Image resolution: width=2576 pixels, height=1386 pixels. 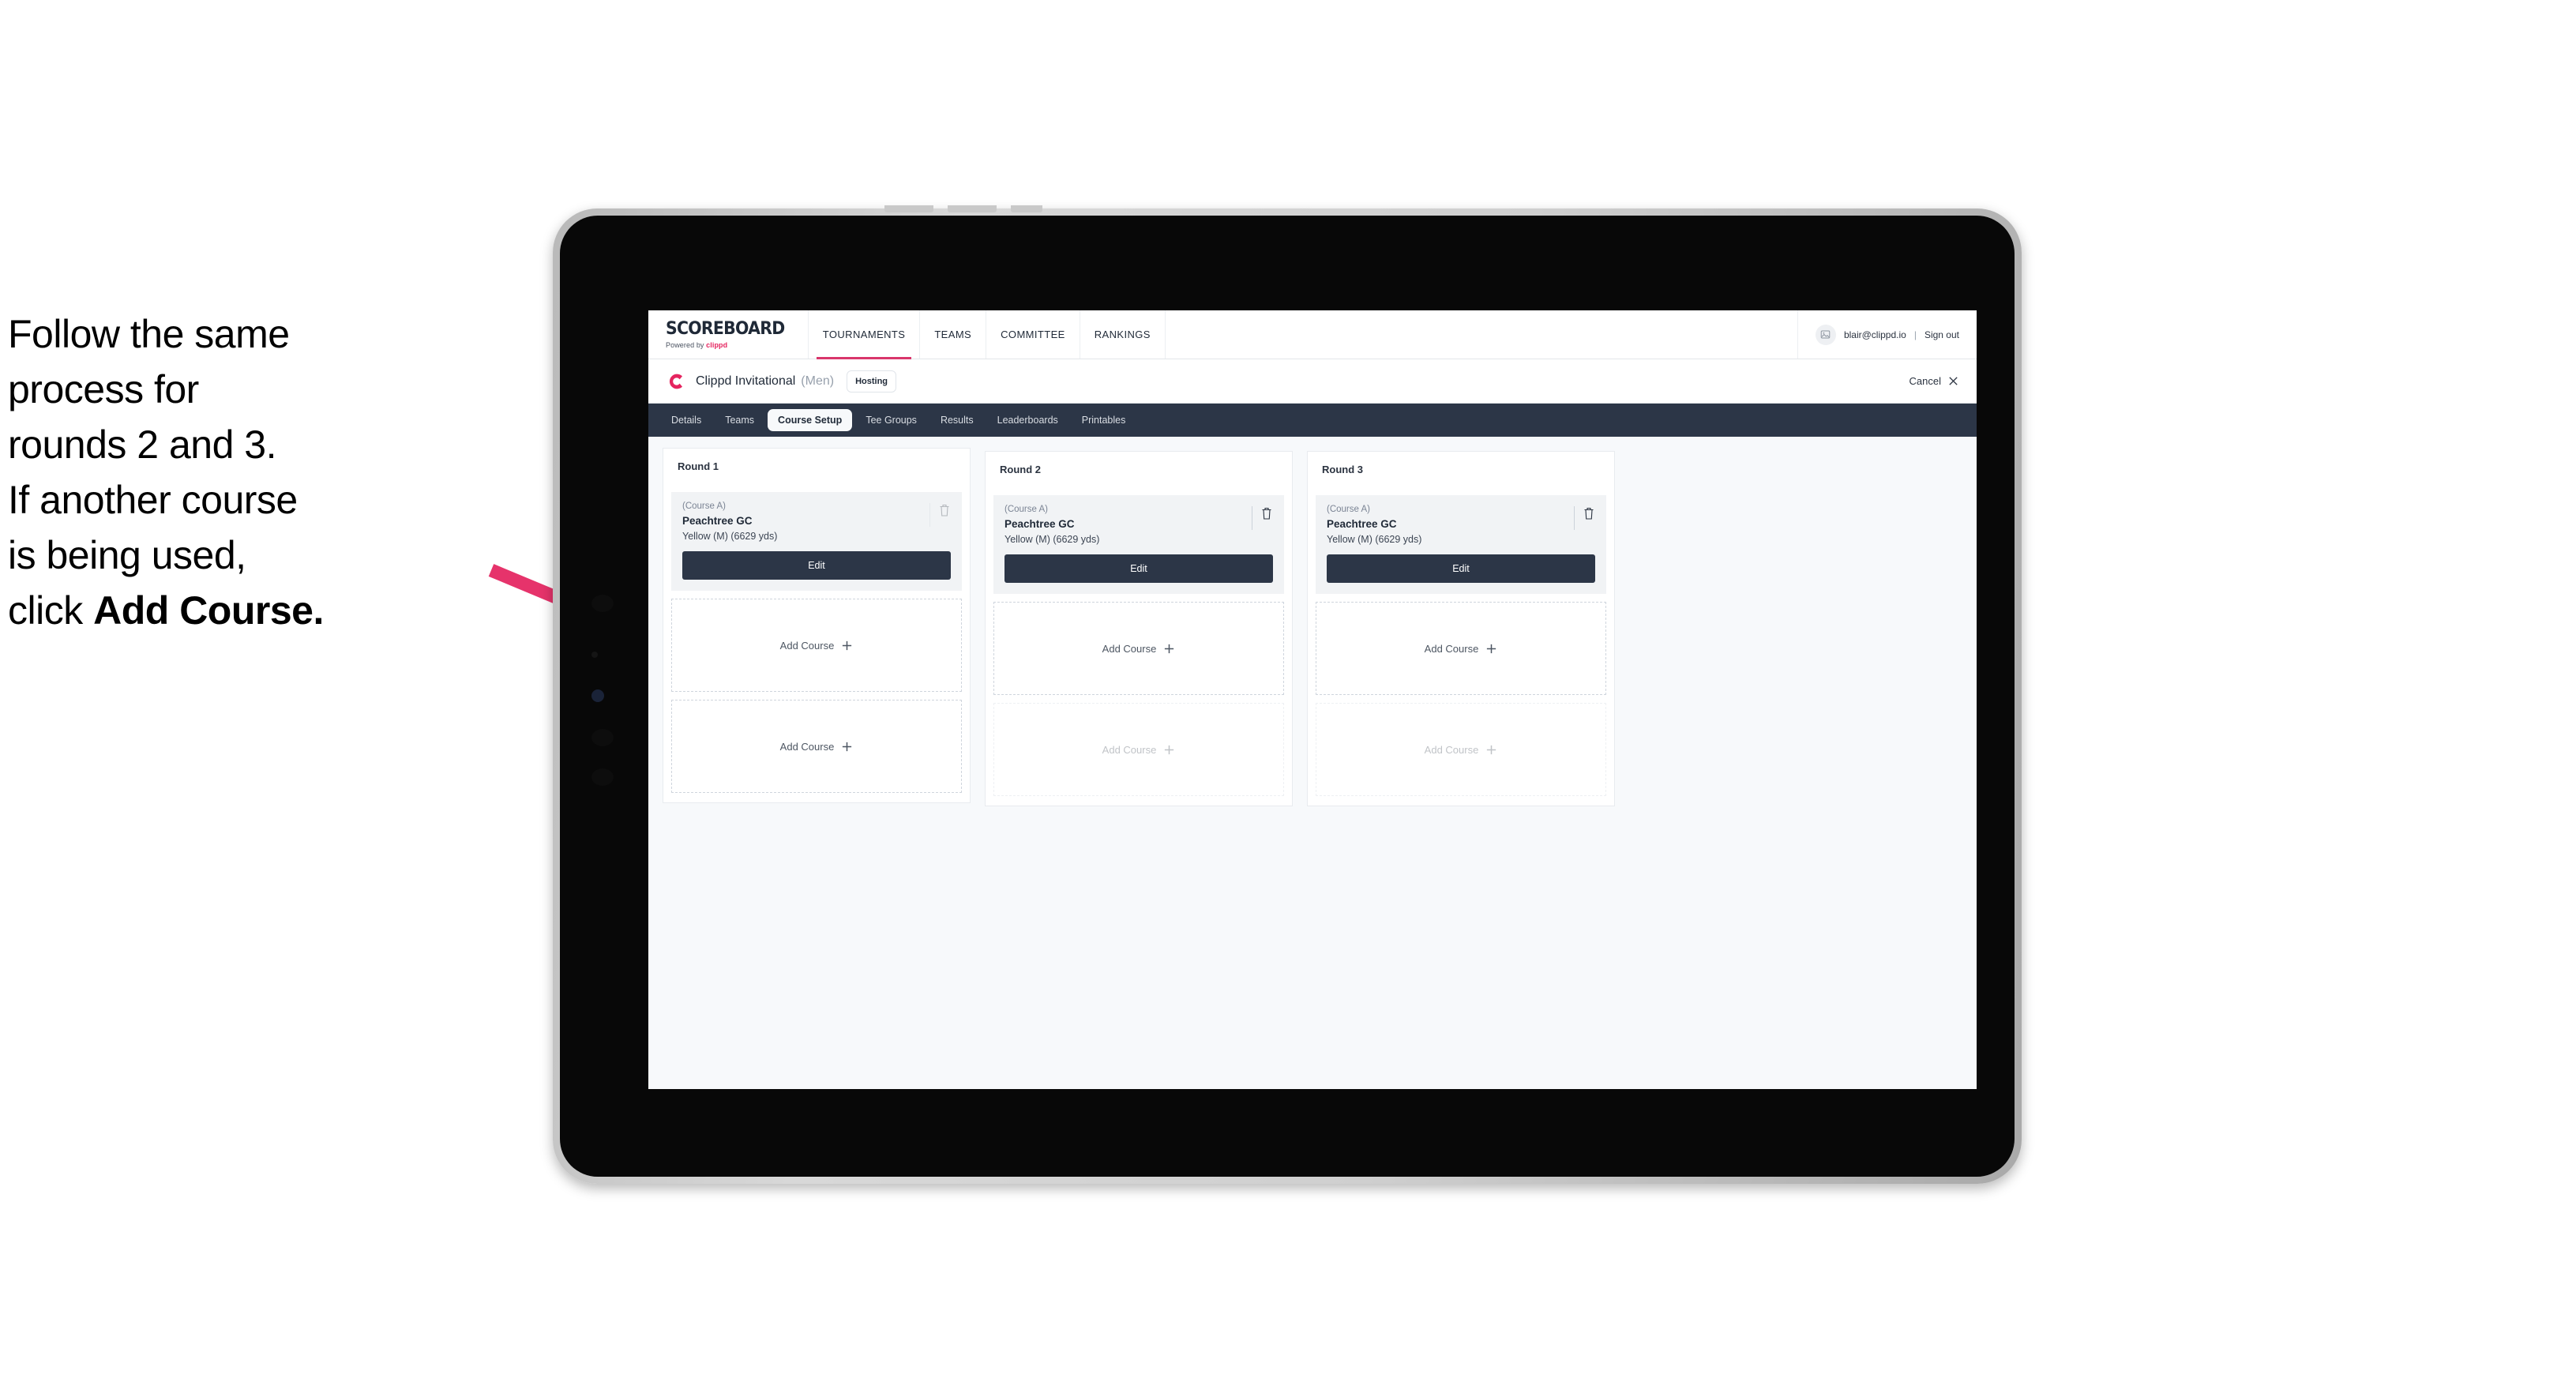 I want to click on tab-results: Results, so click(x=957, y=420).